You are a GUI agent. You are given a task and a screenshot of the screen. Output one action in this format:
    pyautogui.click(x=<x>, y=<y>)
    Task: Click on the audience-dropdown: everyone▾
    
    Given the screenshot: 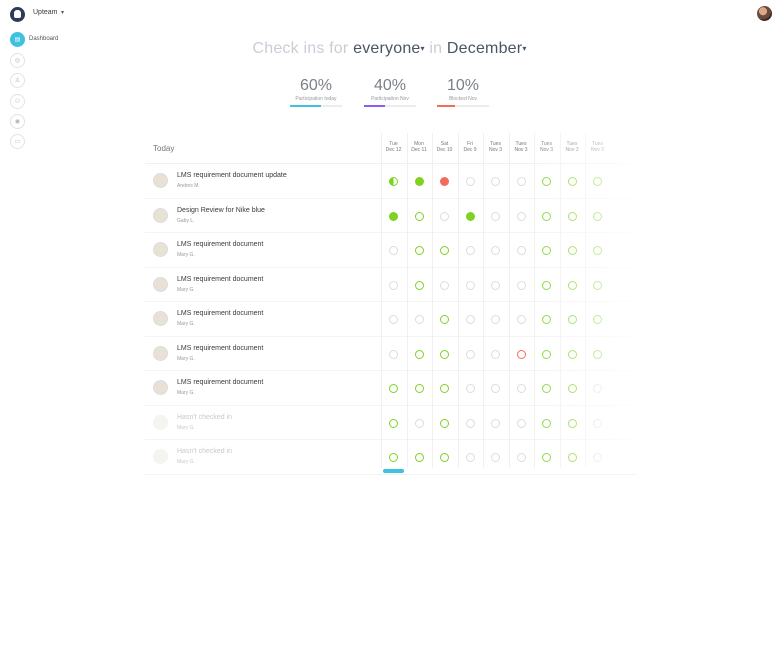 What is the action you would take?
    pyautogui.click(x=389, y=48)
    